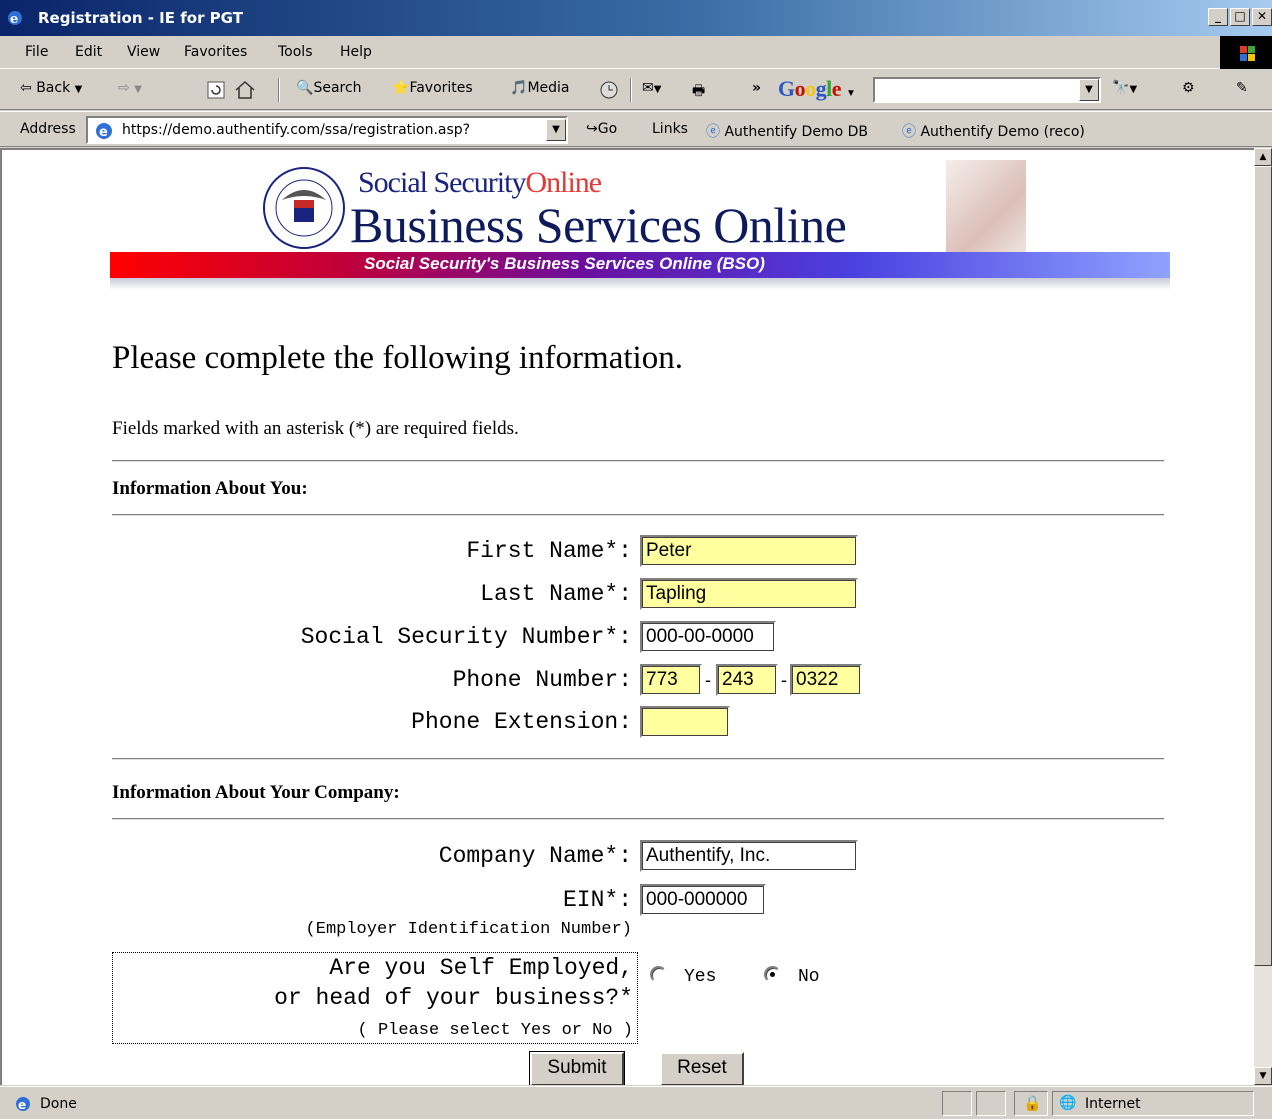 This screenshot has width=1272, height=1119. What do you see at coordinates (685, 722) in the screenshot?
I see `phone-extension-field` at bounding box center [685, 722].